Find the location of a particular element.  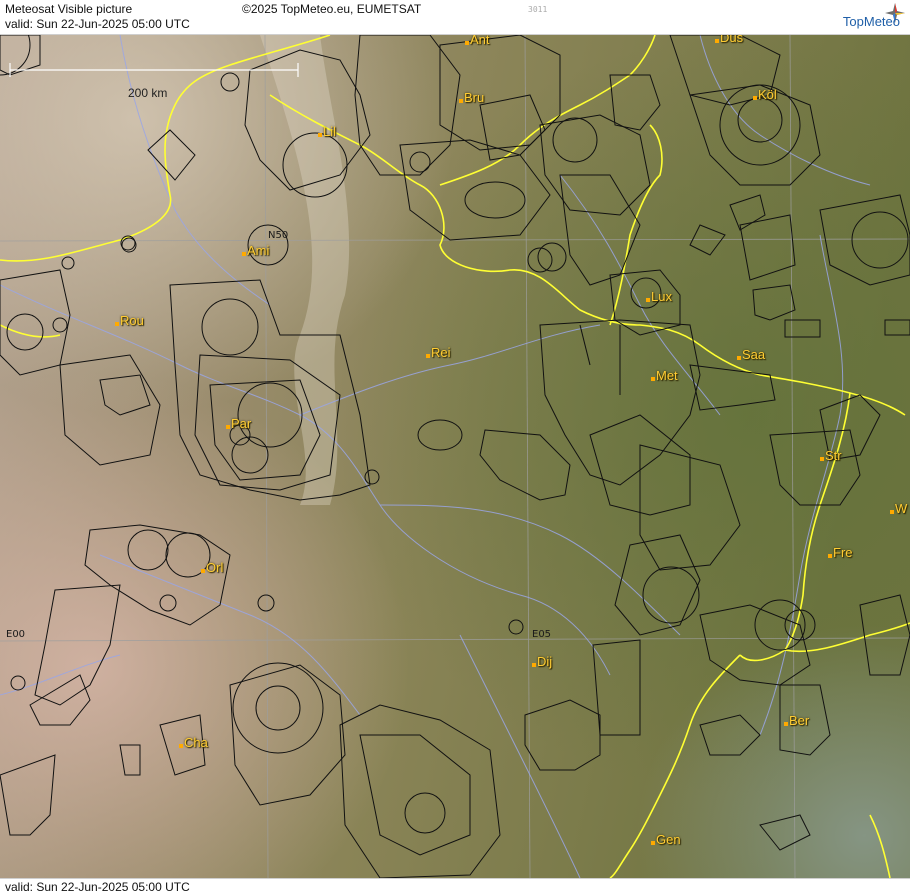

footer-valid-time: valid: Sun 22-Jun-2025 05:00 UTC is located at coordinates (97, 886).